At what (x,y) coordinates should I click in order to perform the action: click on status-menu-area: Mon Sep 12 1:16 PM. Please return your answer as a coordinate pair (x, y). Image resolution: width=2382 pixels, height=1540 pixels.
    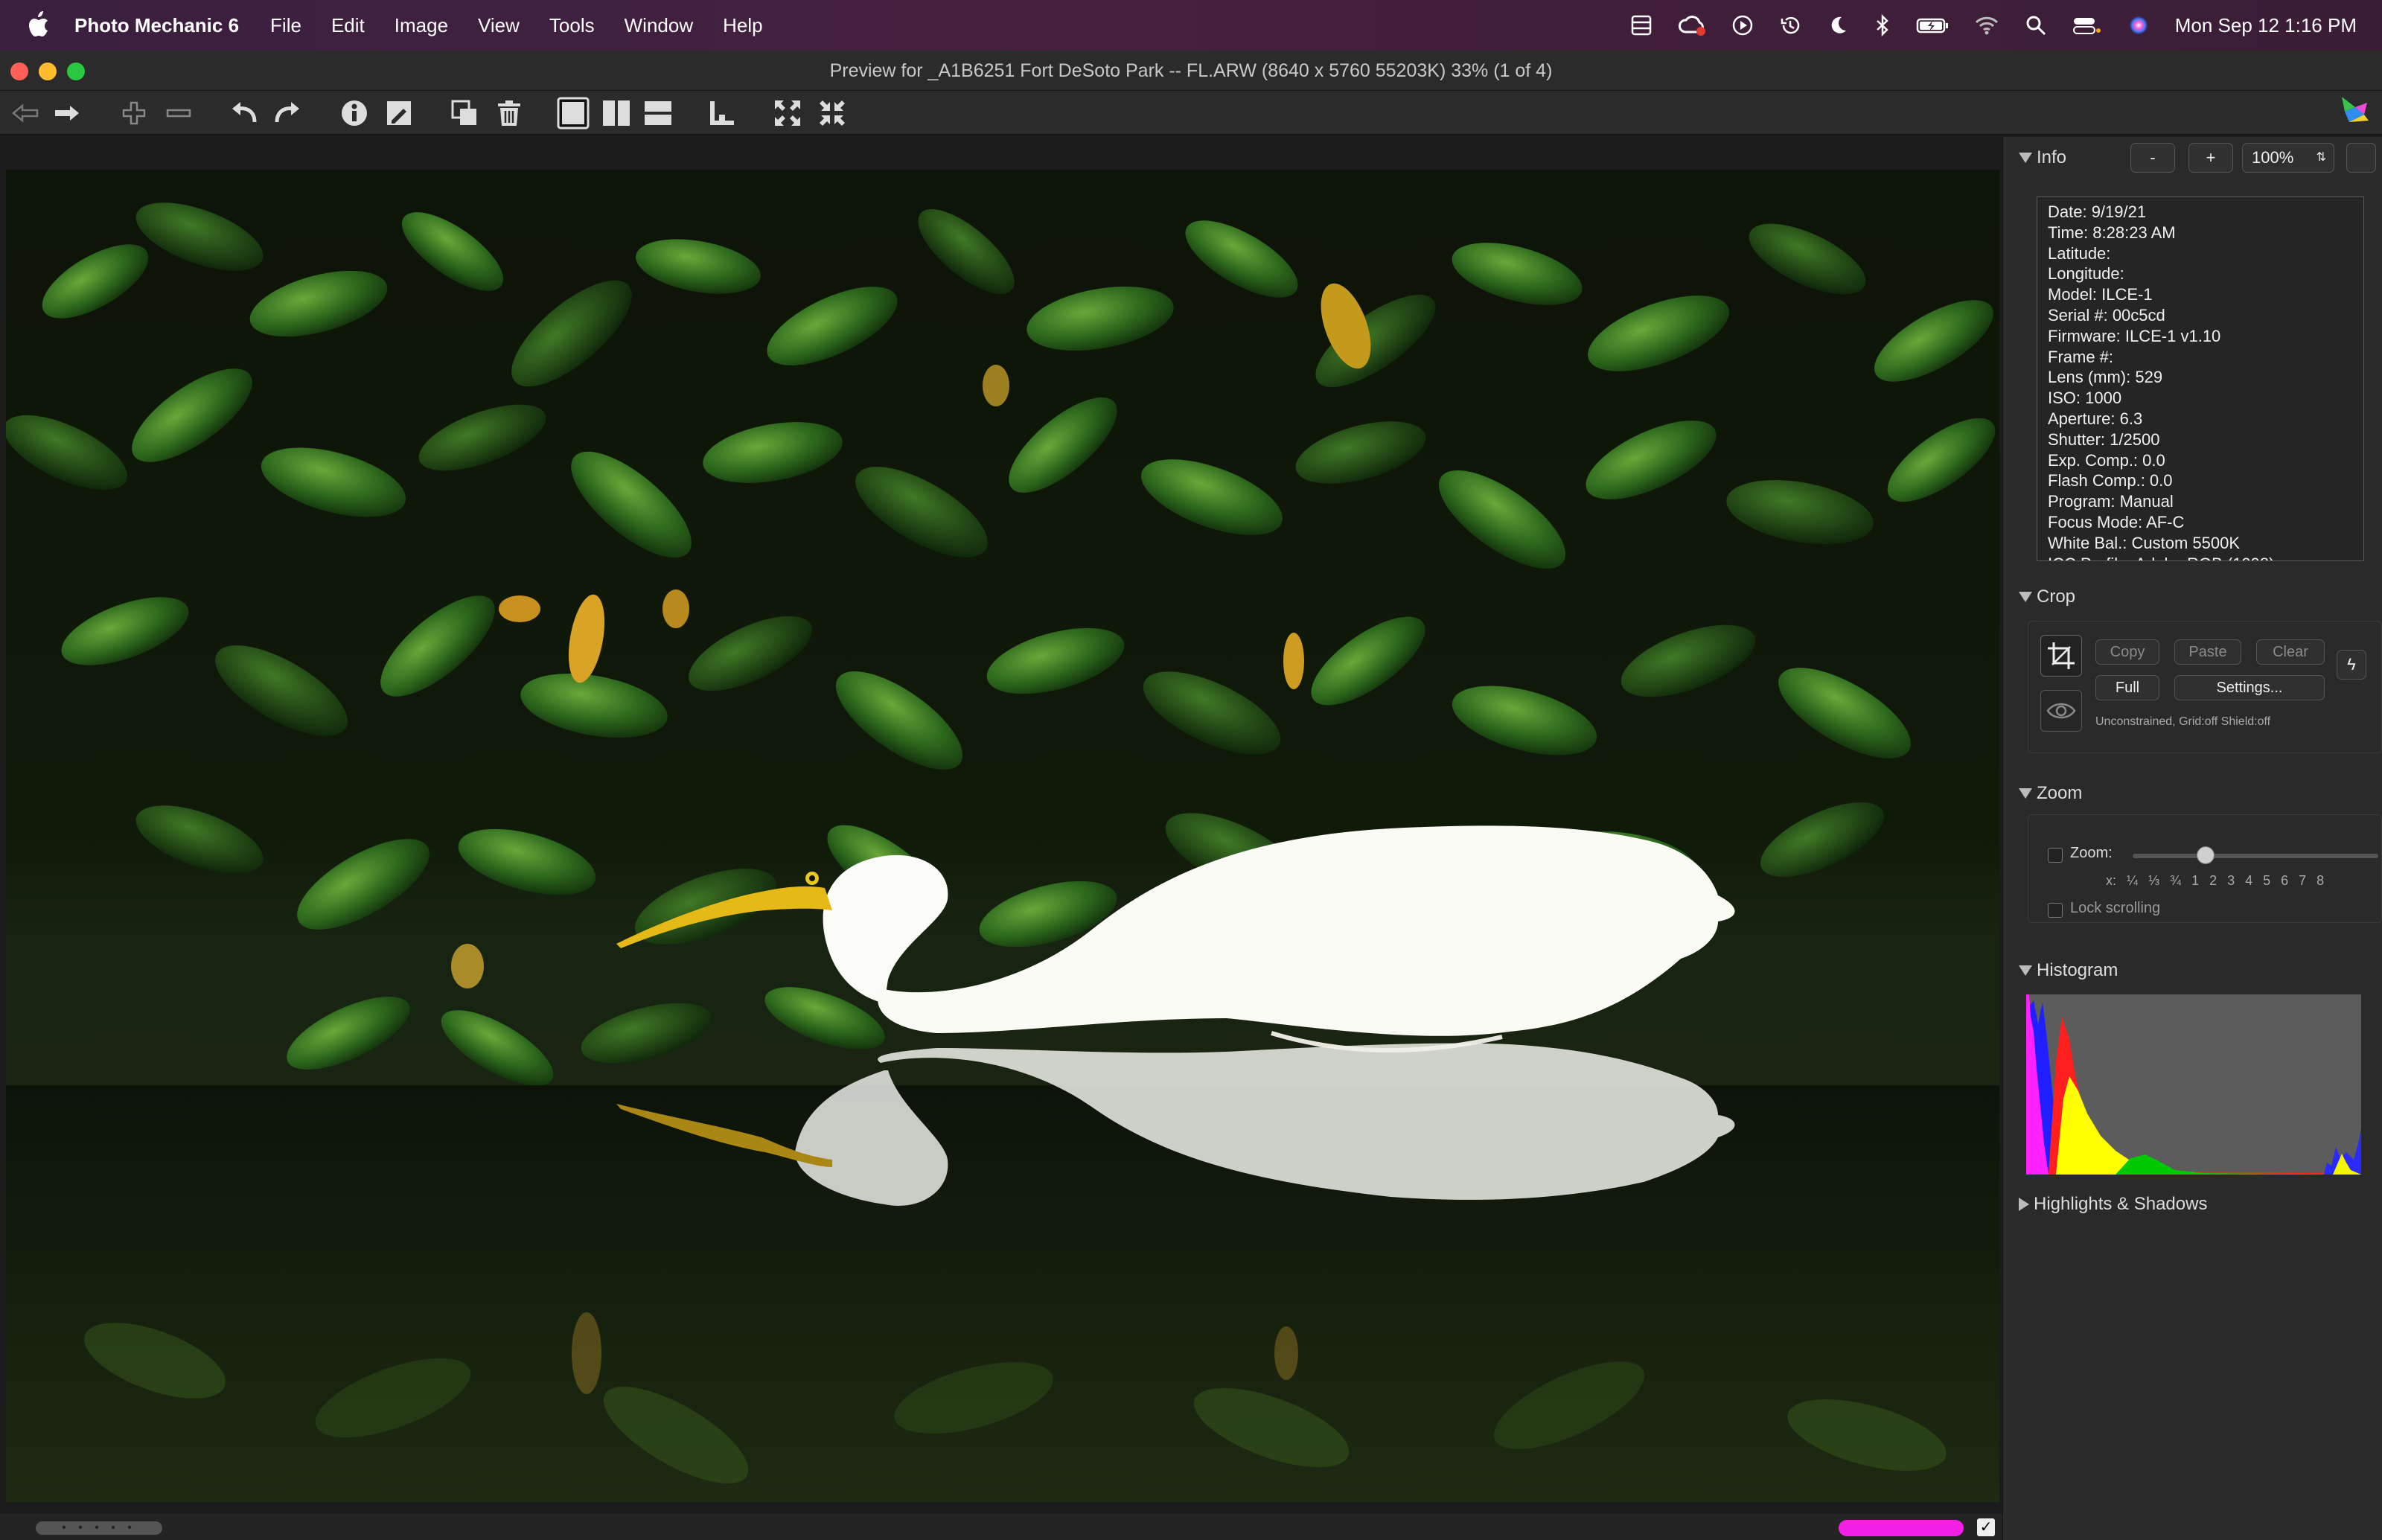
    Looking at the image, I should click on (1993, 26).